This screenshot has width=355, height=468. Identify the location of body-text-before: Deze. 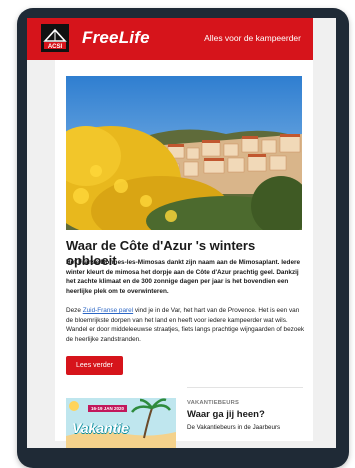
(74, 310).